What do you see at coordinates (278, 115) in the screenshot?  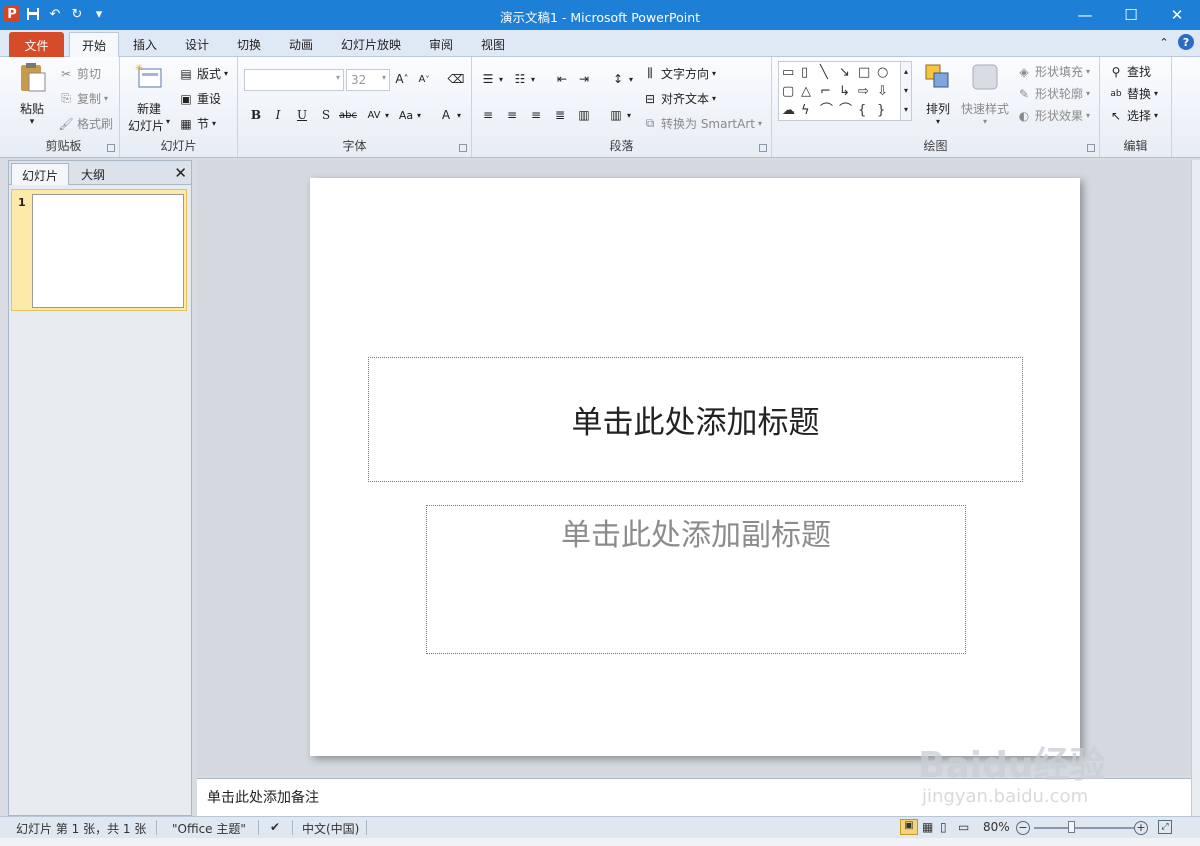 I see `italic-button: I` at bounding box center [278, 115].